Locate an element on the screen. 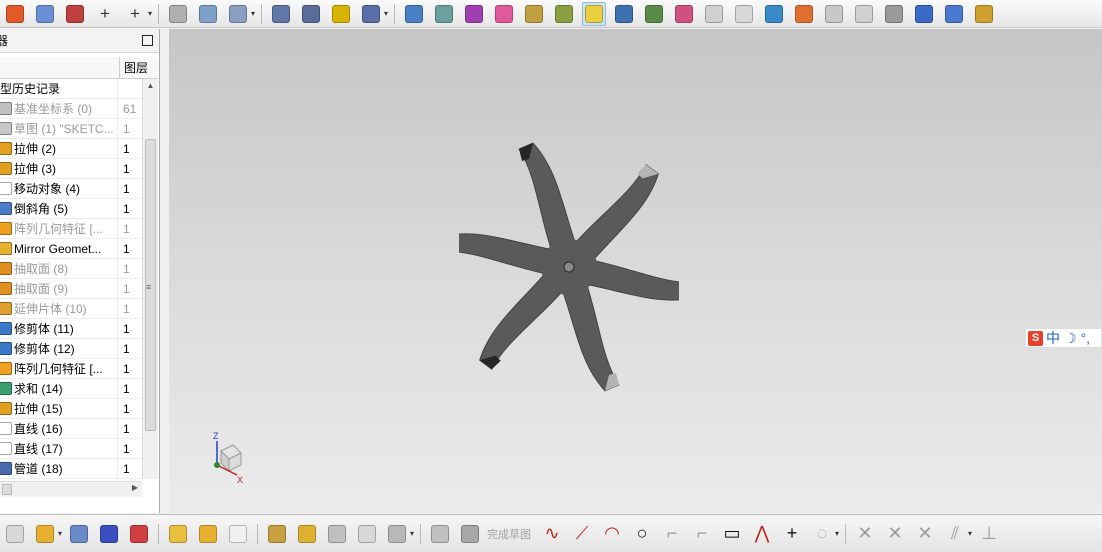  tree-row: 拉伸 (15) 1 is located at coordinates (71, 409).